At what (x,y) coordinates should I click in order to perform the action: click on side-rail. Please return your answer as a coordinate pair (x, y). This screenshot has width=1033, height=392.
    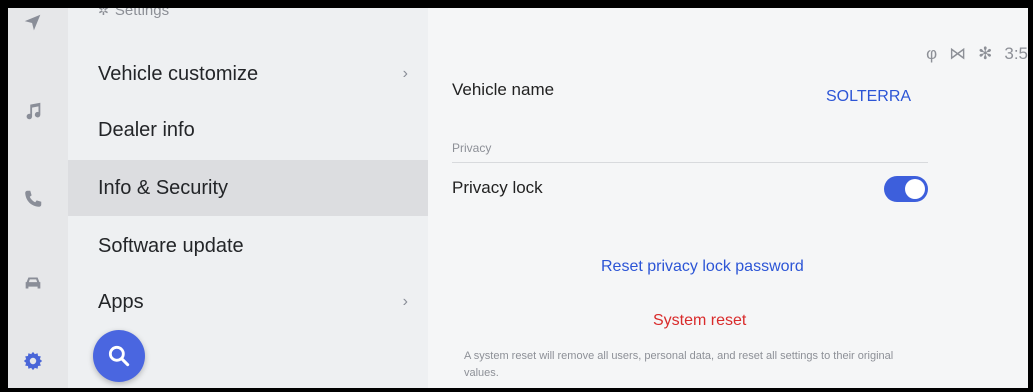
    Looking at the image, I should click on (38, 198).